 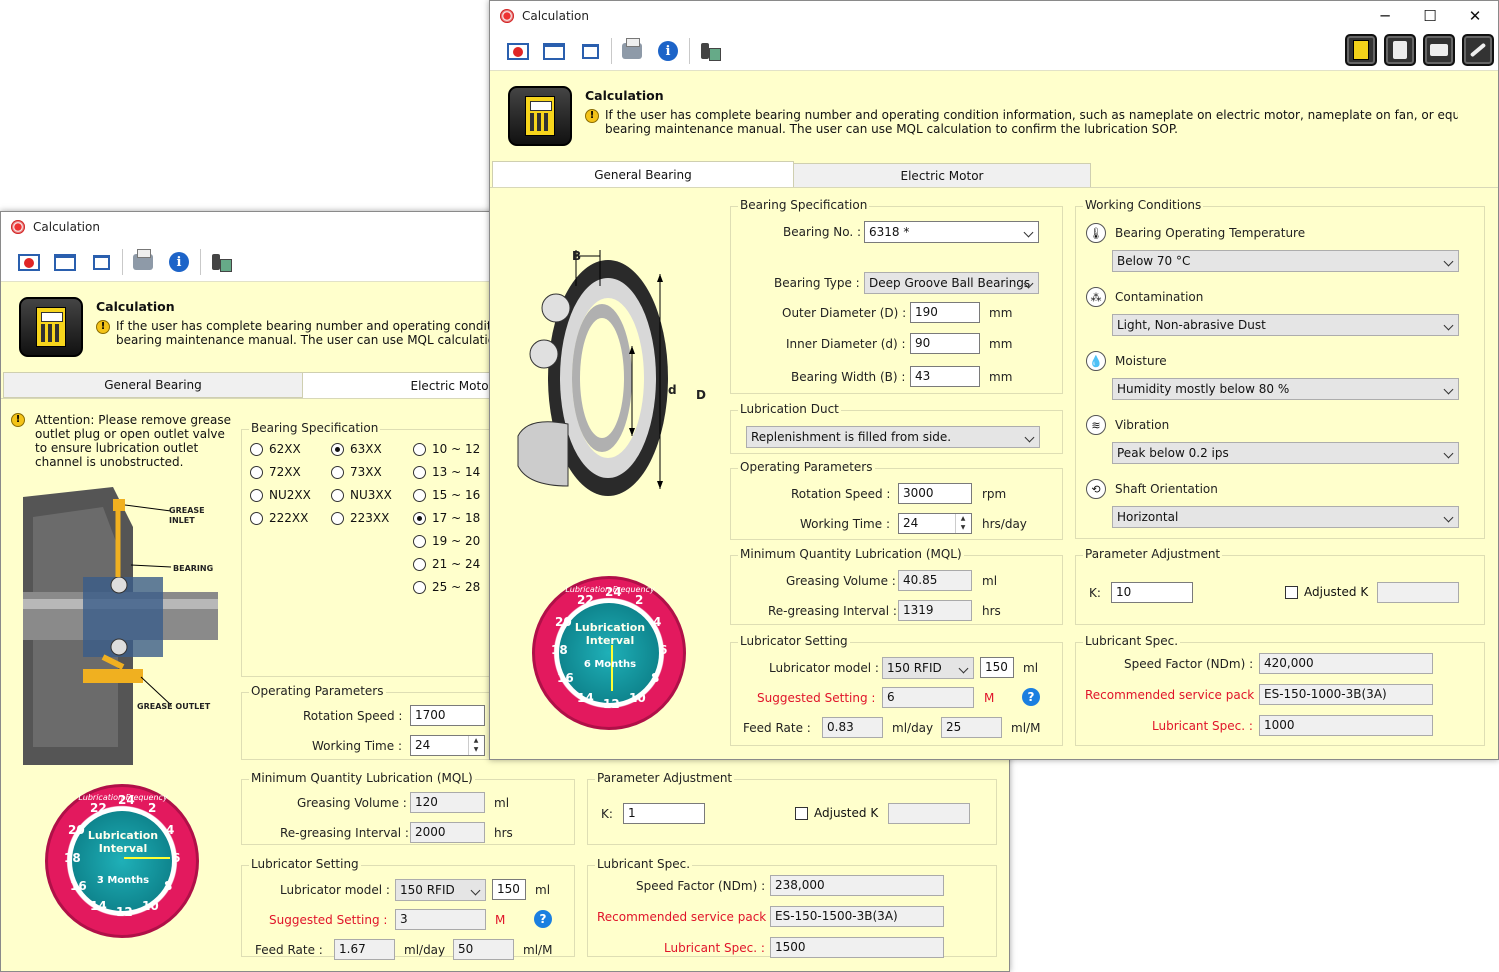 What do you see at coordinates (440, 919) in the screenshot?
I see `suggested-setting-field: 3` at bounding box center [440, 919].